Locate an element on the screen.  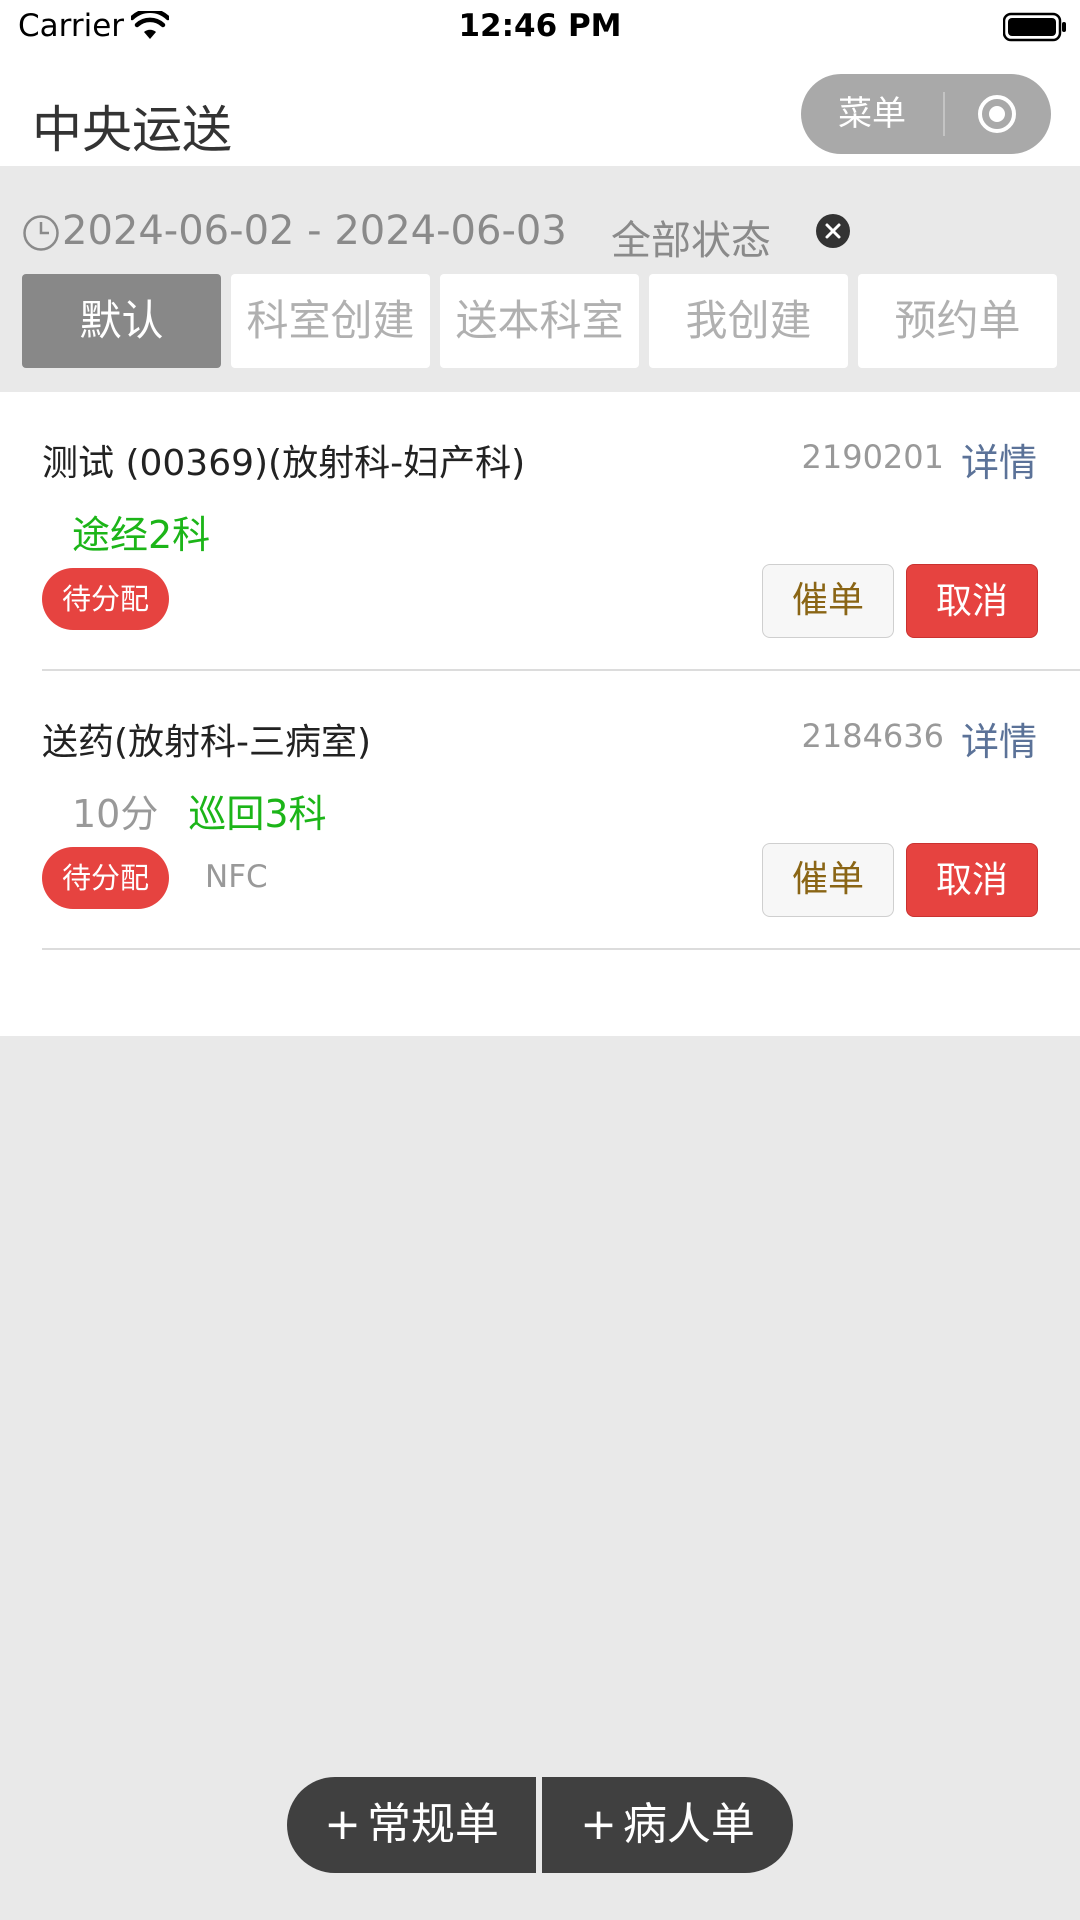
route-info: 巡回3科 is located at coordinates (257, 814).